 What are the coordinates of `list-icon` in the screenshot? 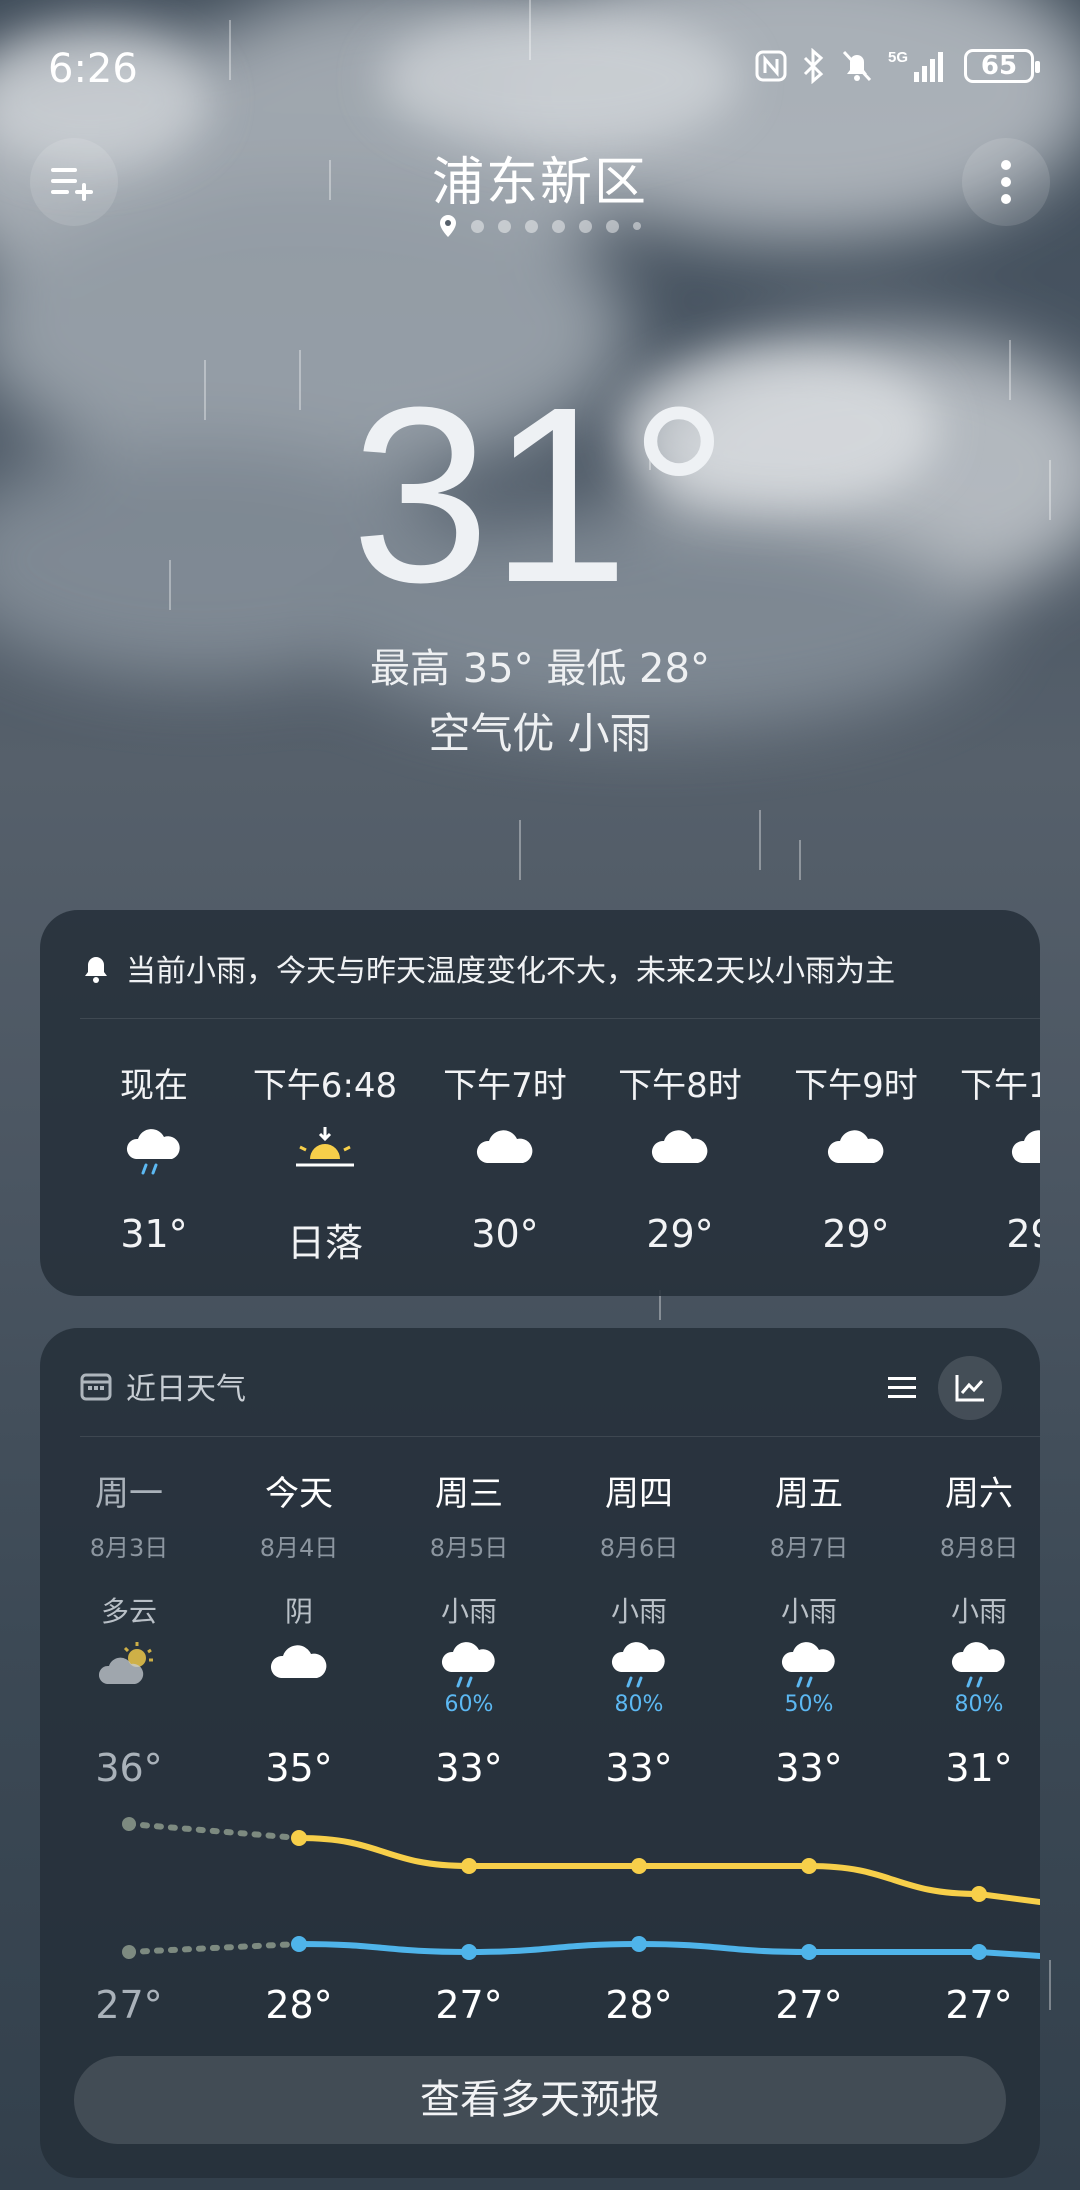 It's located at (902, 1387).